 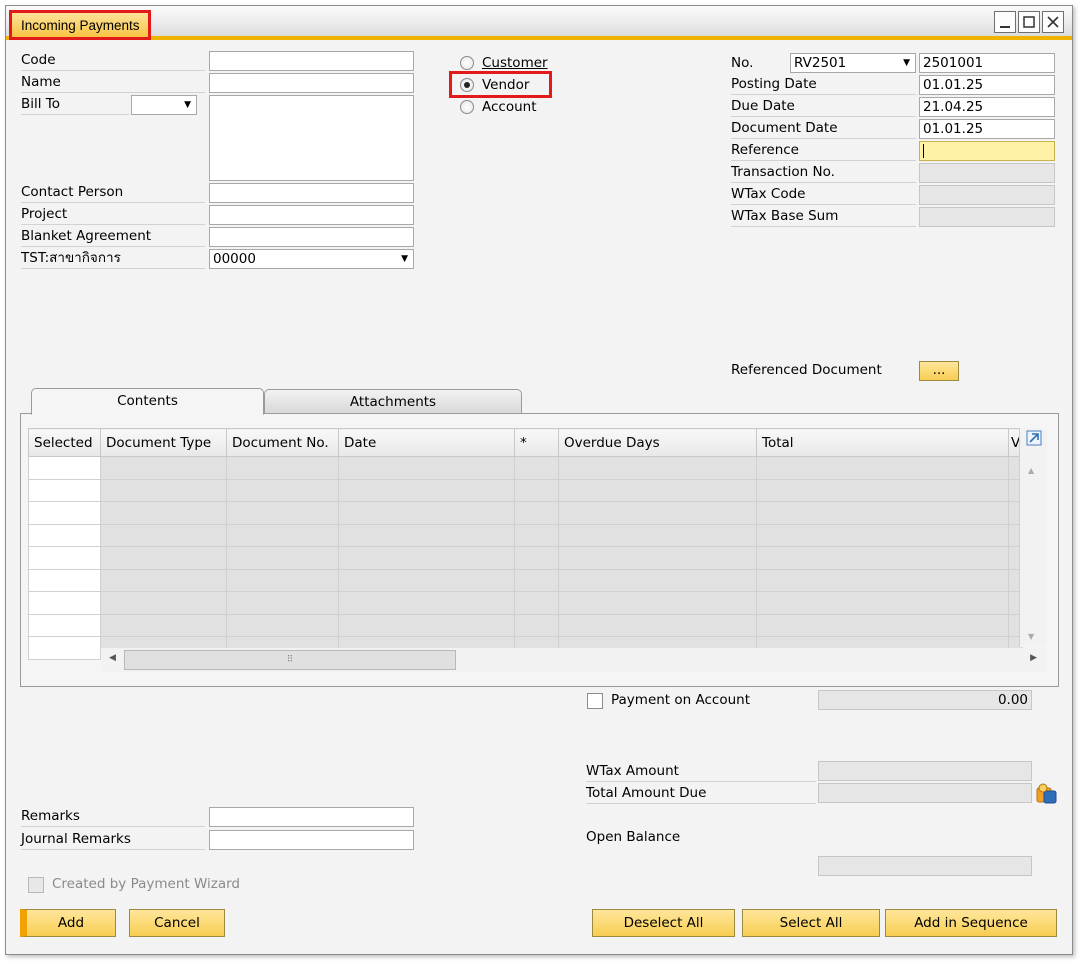 What do you see at coordinates (1031, 636) in the screenshot?
I see `scroll-down-icon: ▼` at bounding box center [1031, 636].